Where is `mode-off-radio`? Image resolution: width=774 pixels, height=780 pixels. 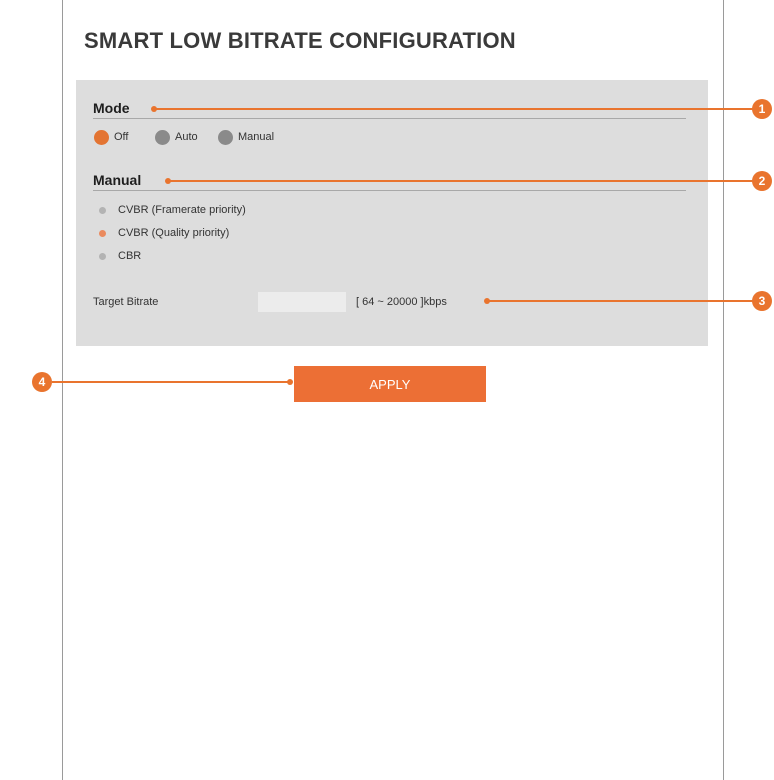
mode-off-radio is located at coordinates (101, 137).